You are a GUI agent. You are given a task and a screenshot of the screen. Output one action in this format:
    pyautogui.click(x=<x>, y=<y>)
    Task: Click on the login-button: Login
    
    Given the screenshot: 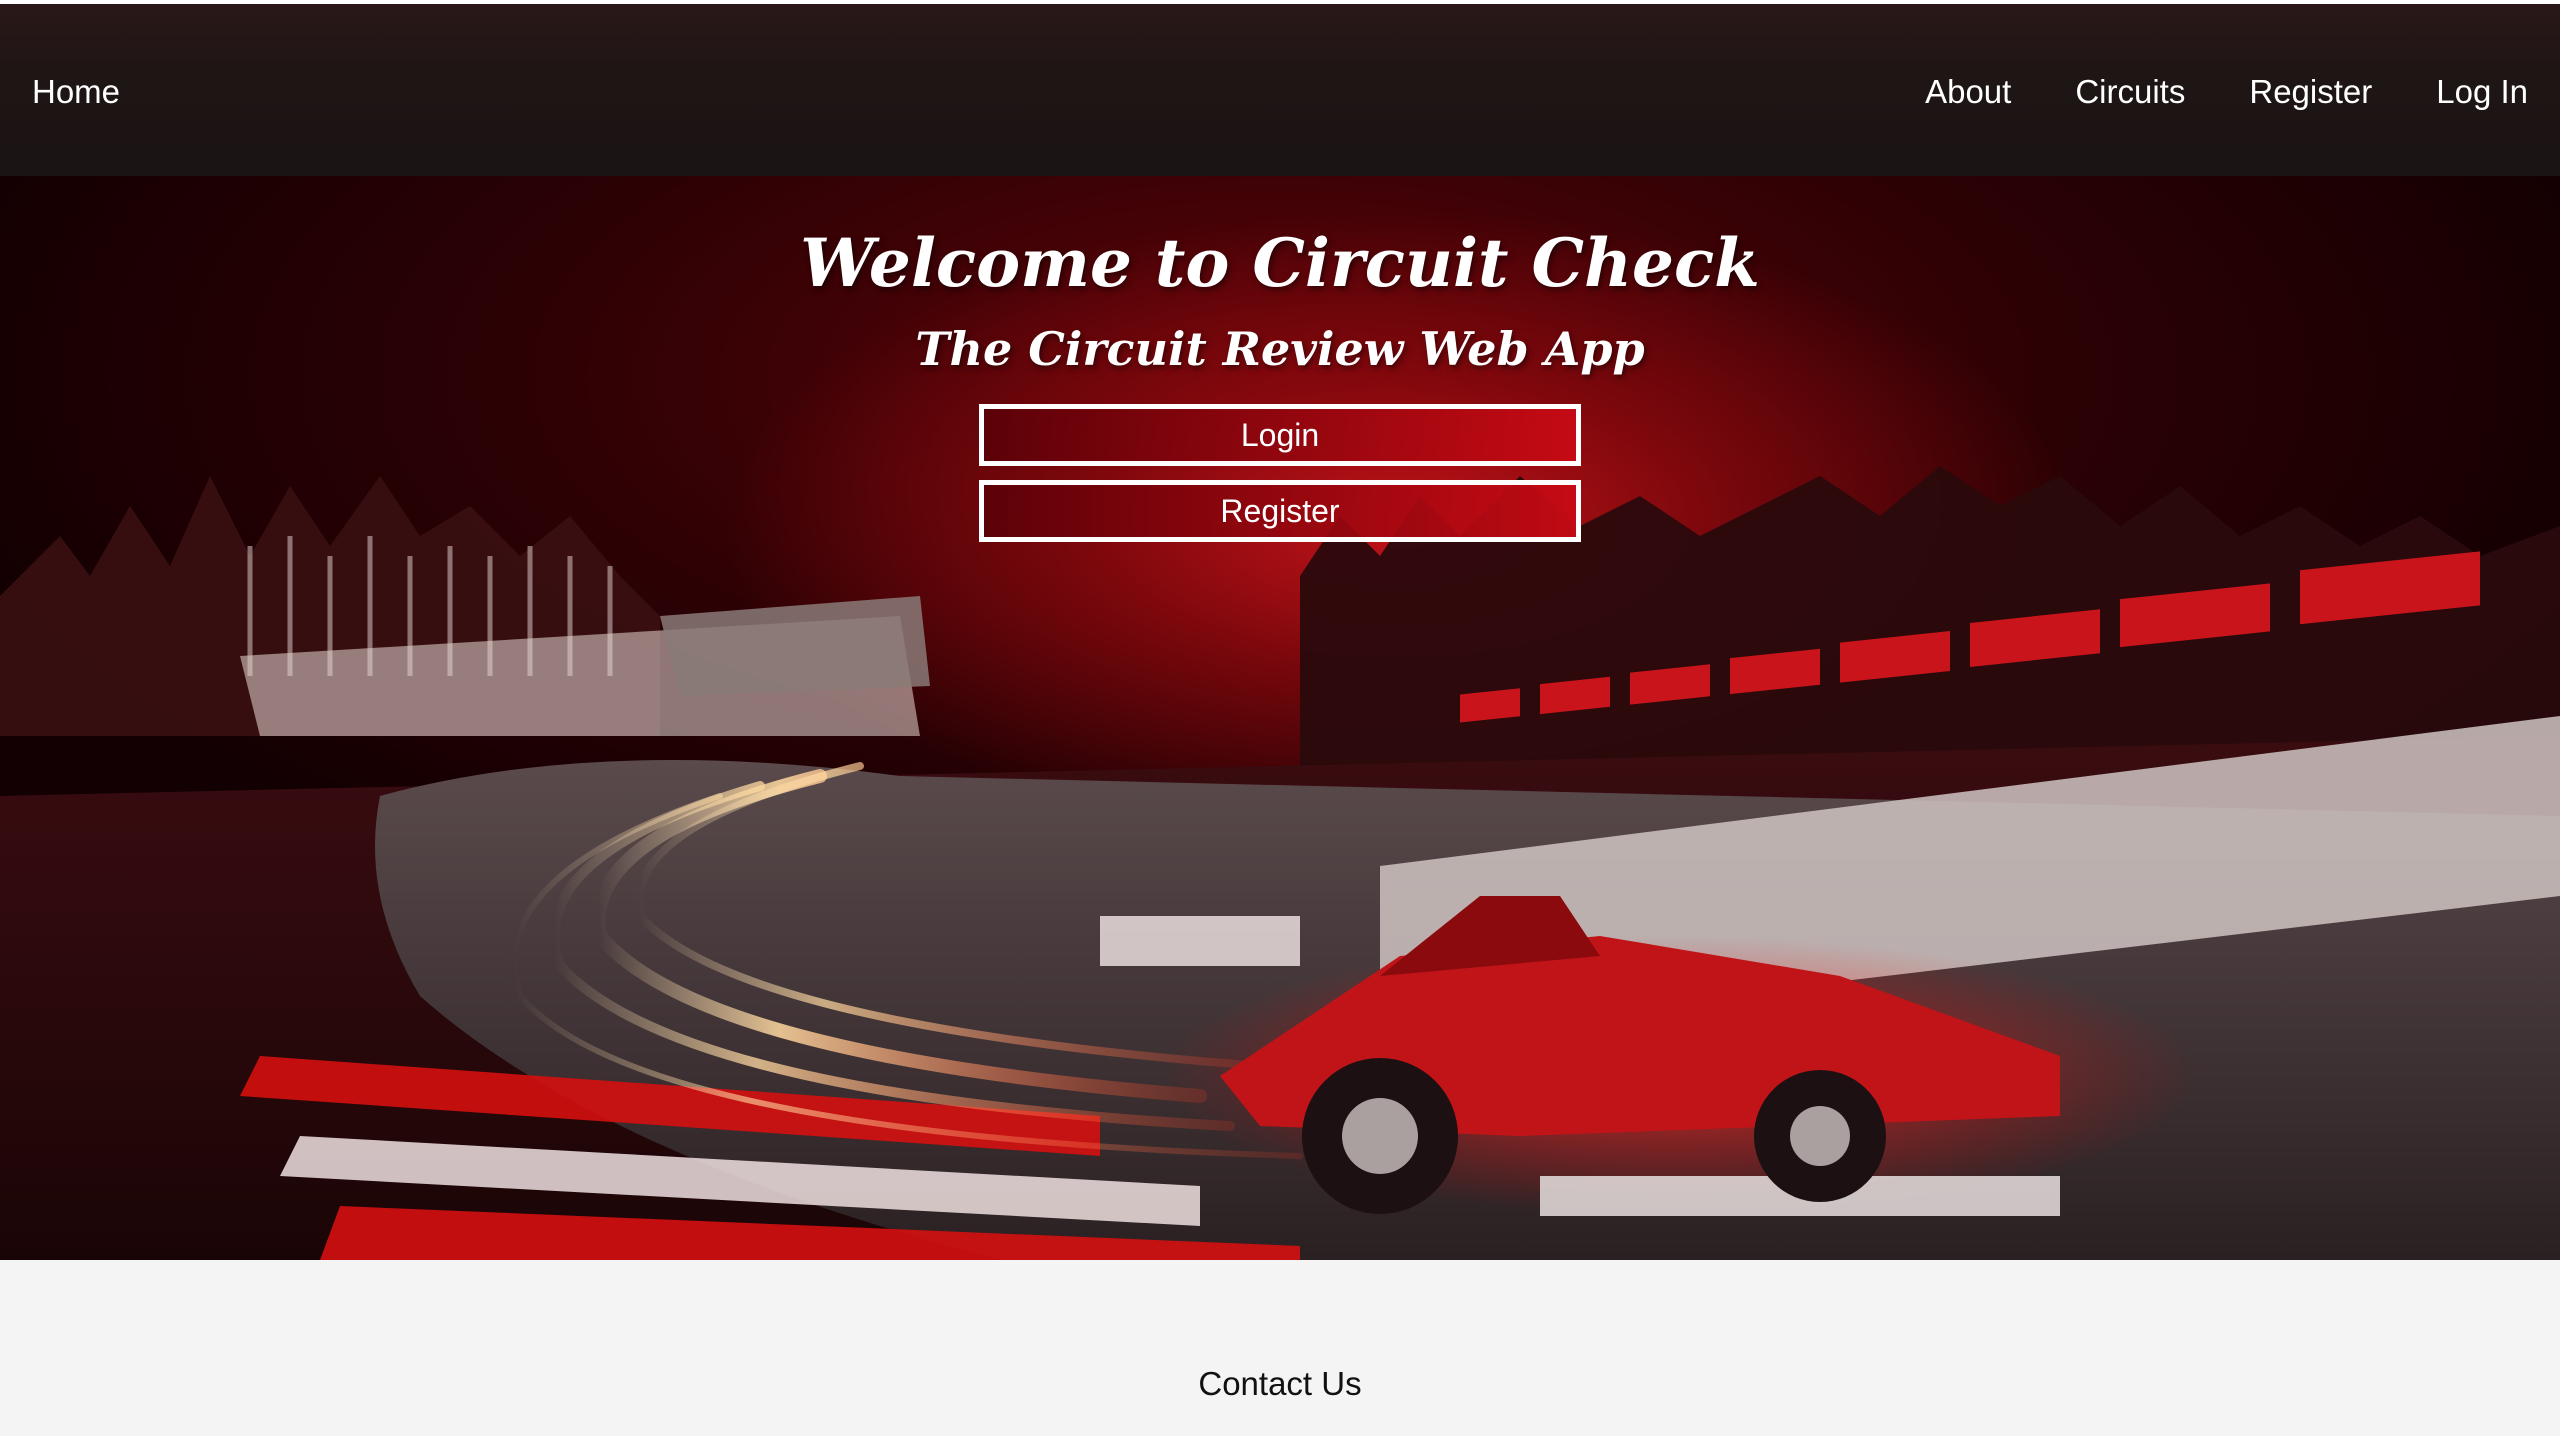 What is the action you would take?
    pyautogui.click(x=1280, y=435)
    